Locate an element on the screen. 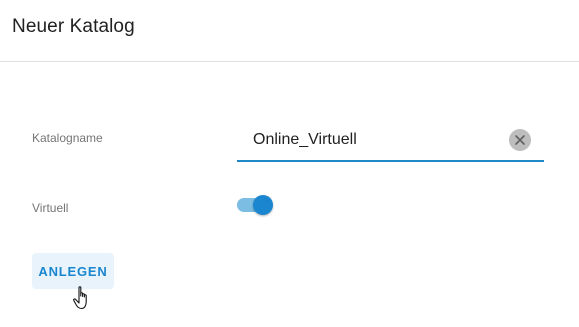  catalog-name-field: Online_Virtuell is located at coordinates (390, 141).